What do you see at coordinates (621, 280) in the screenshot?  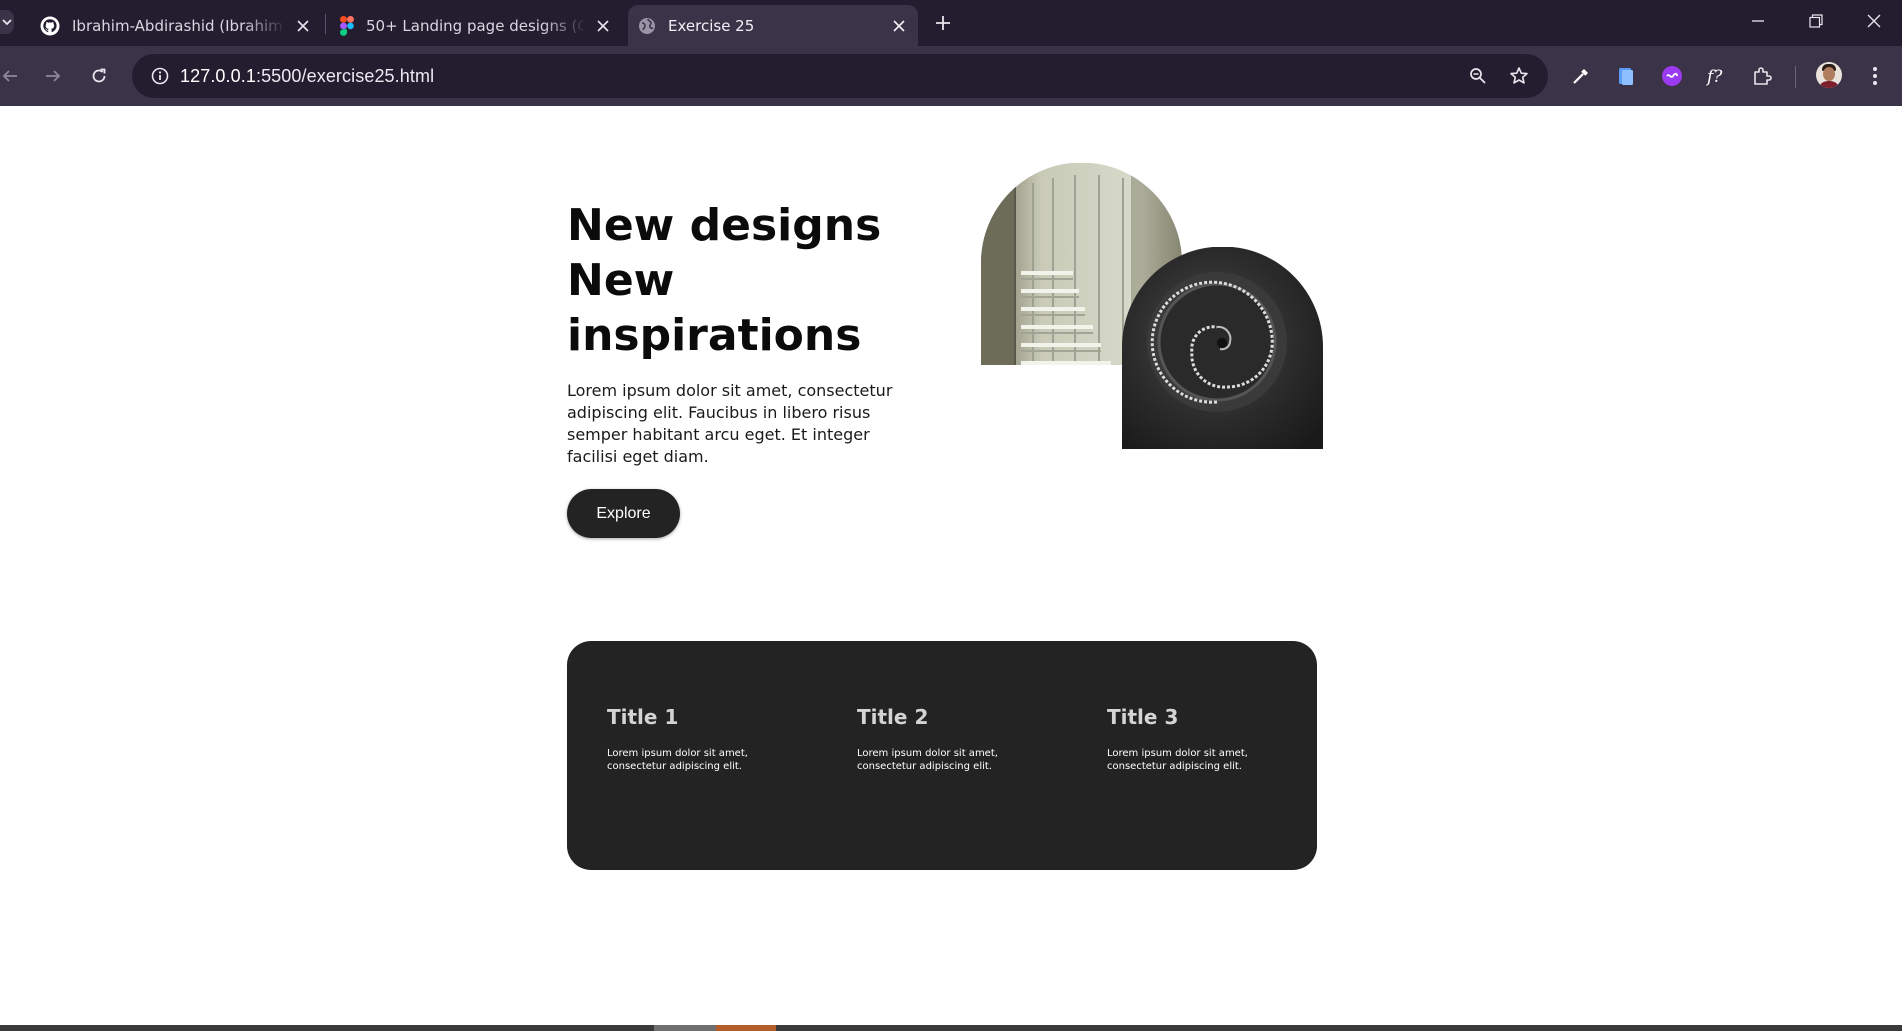 I see `hero-title-line-2: New` at bounding box center [621, 280].